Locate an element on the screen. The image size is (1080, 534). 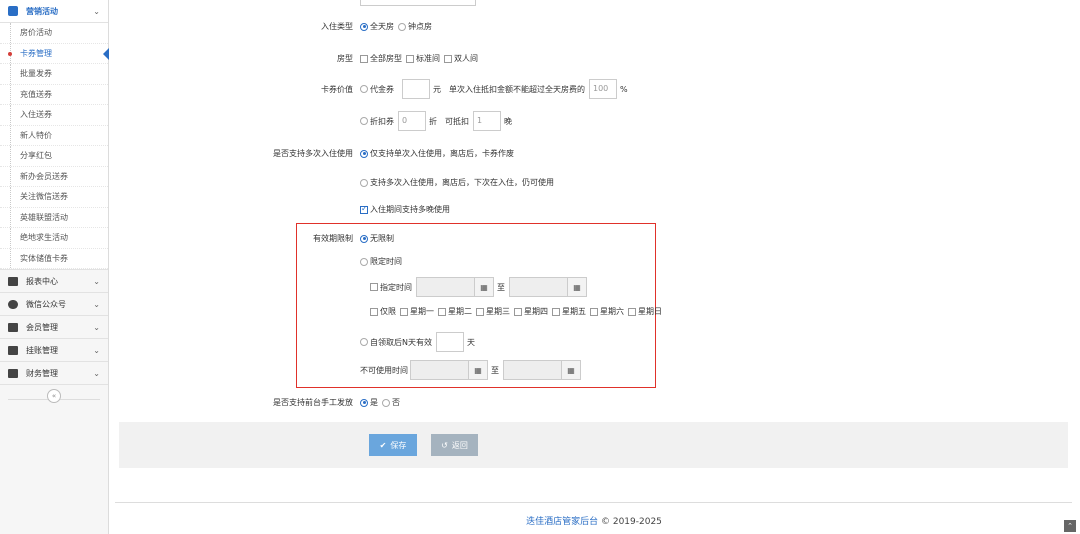
sidebar-group-marketing: 营销活动 ⌄ is located at coordinates (54, 11).